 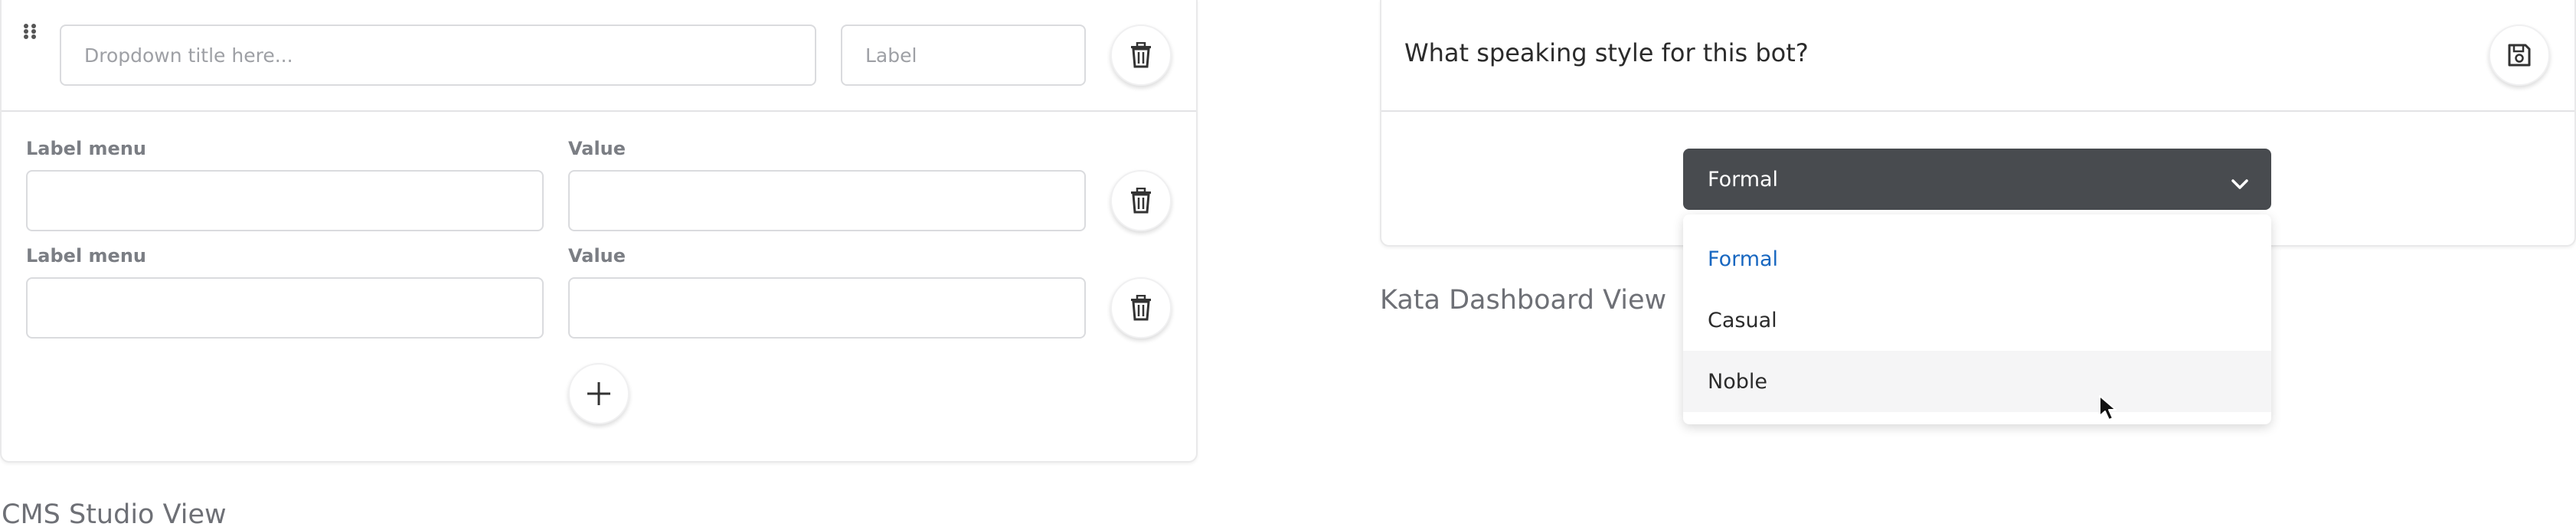 What do you see at coordinates (2239, 183) in the screenshot?
I see `chevron-down-icon` at bounding box center [2239, 183].